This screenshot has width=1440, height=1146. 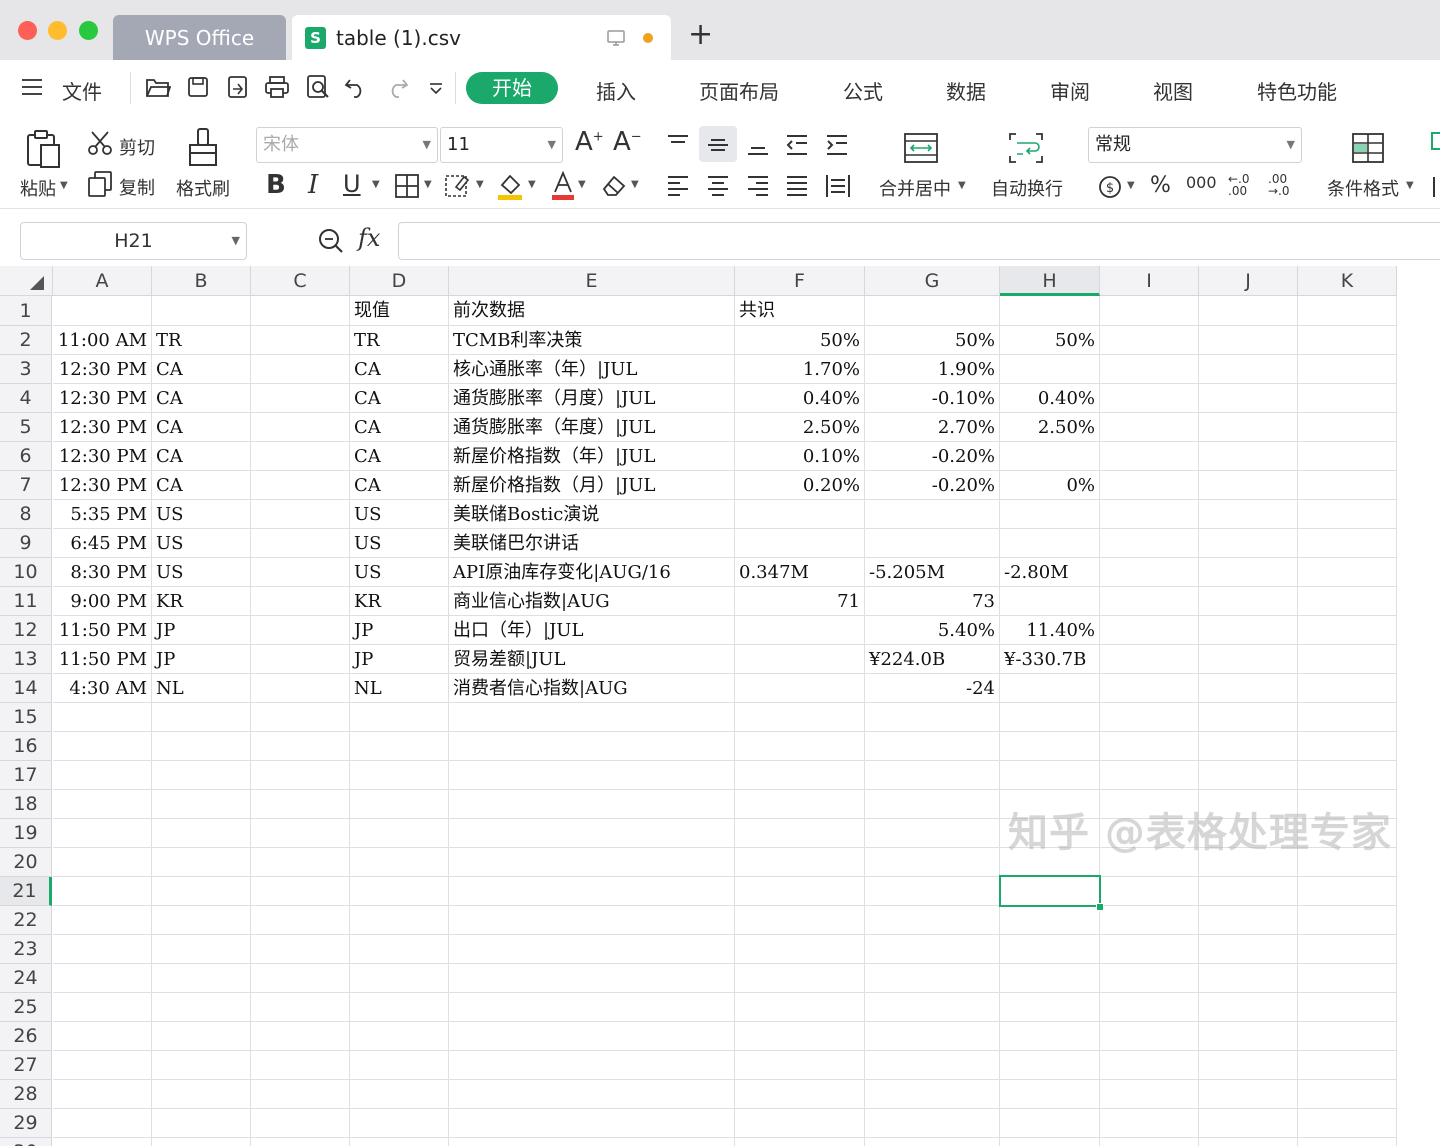 I want to click on cell-k4, so click(x=1347, y=398).